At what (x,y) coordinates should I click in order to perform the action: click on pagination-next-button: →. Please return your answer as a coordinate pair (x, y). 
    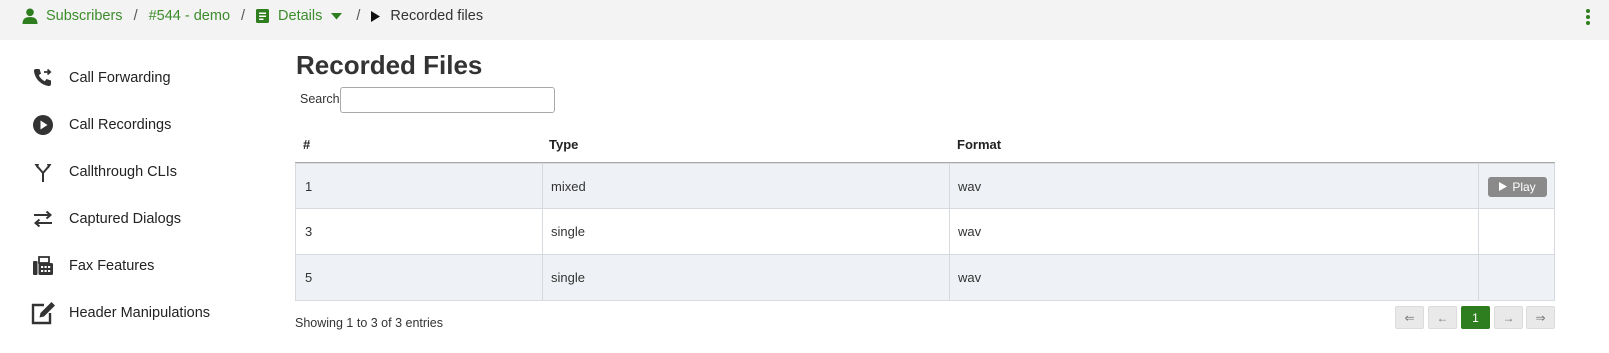
    Looking at the image, I should click on (1508, 317).